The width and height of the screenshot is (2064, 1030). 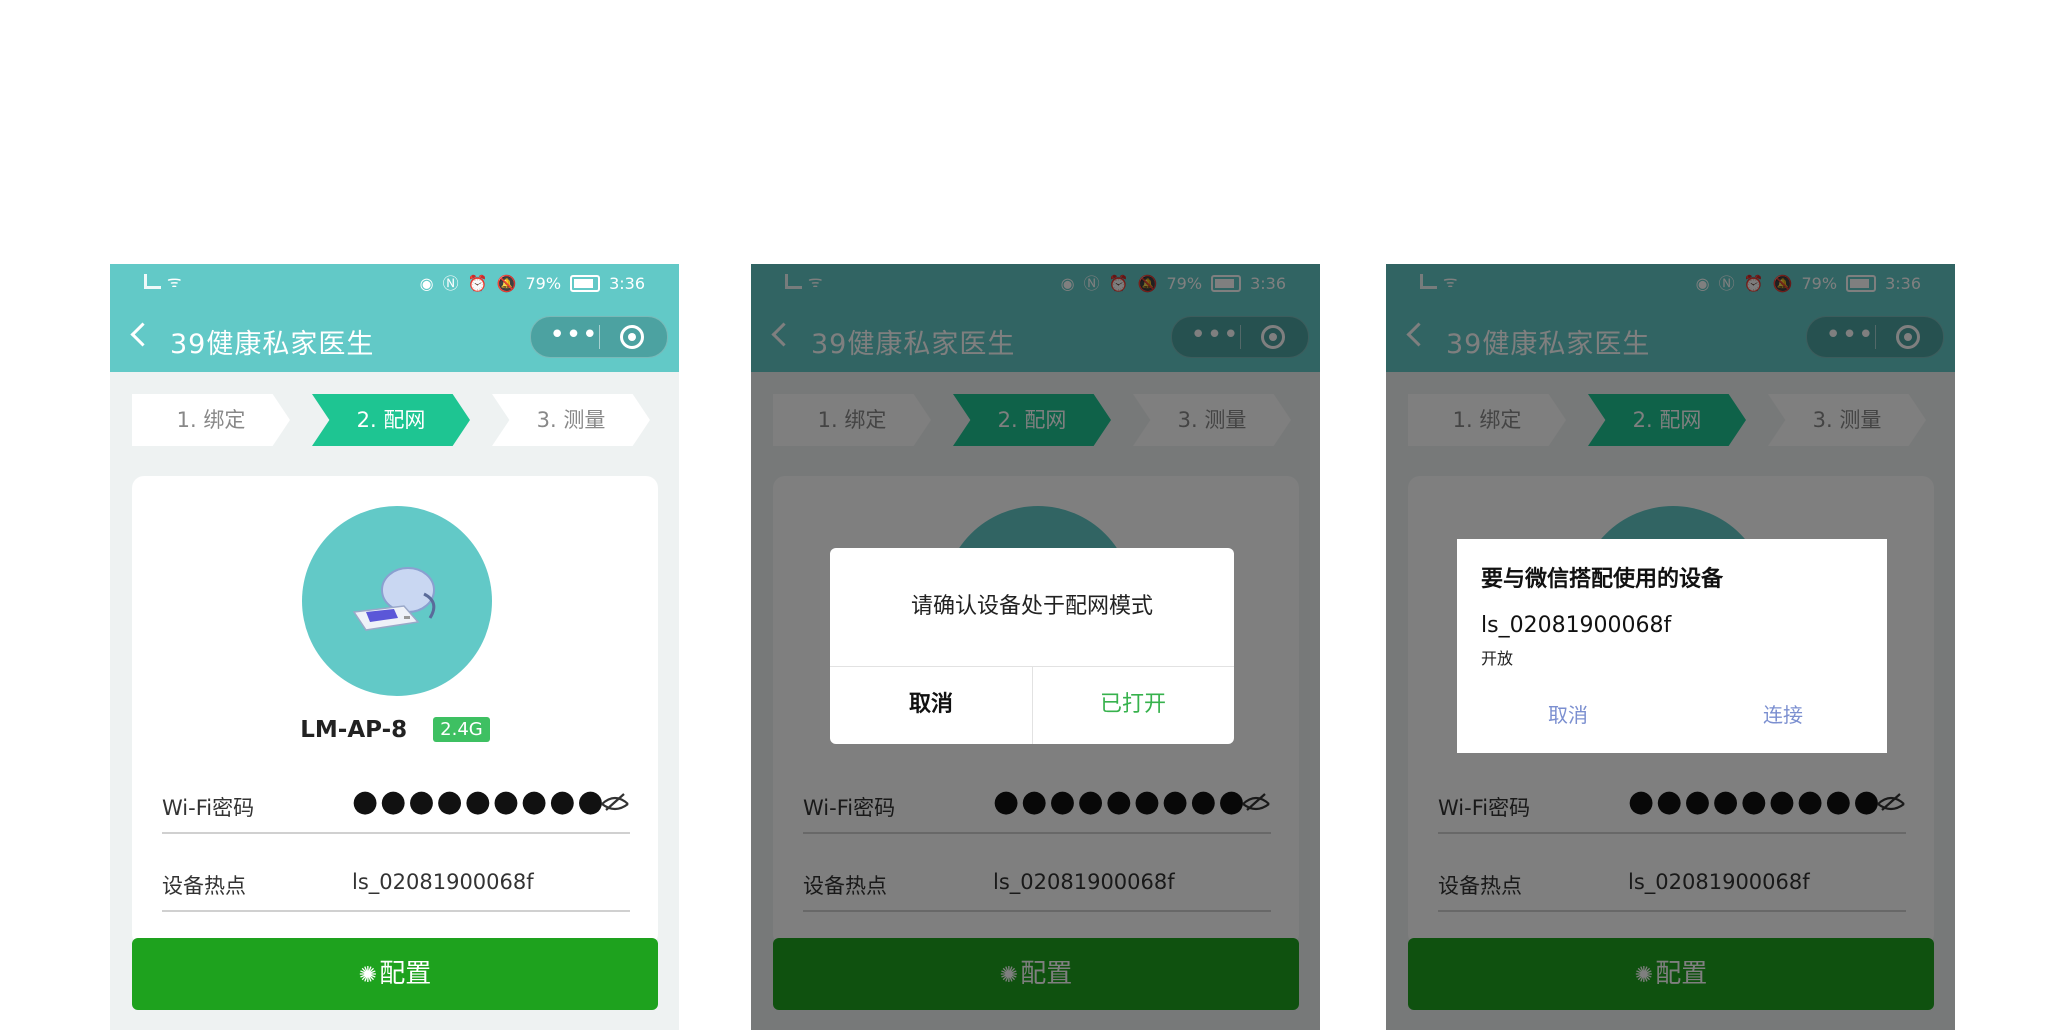 What do you see at coordinates (585, 283) in the screenshot?
I see `battery-icon` at bounding box center [585, 283].